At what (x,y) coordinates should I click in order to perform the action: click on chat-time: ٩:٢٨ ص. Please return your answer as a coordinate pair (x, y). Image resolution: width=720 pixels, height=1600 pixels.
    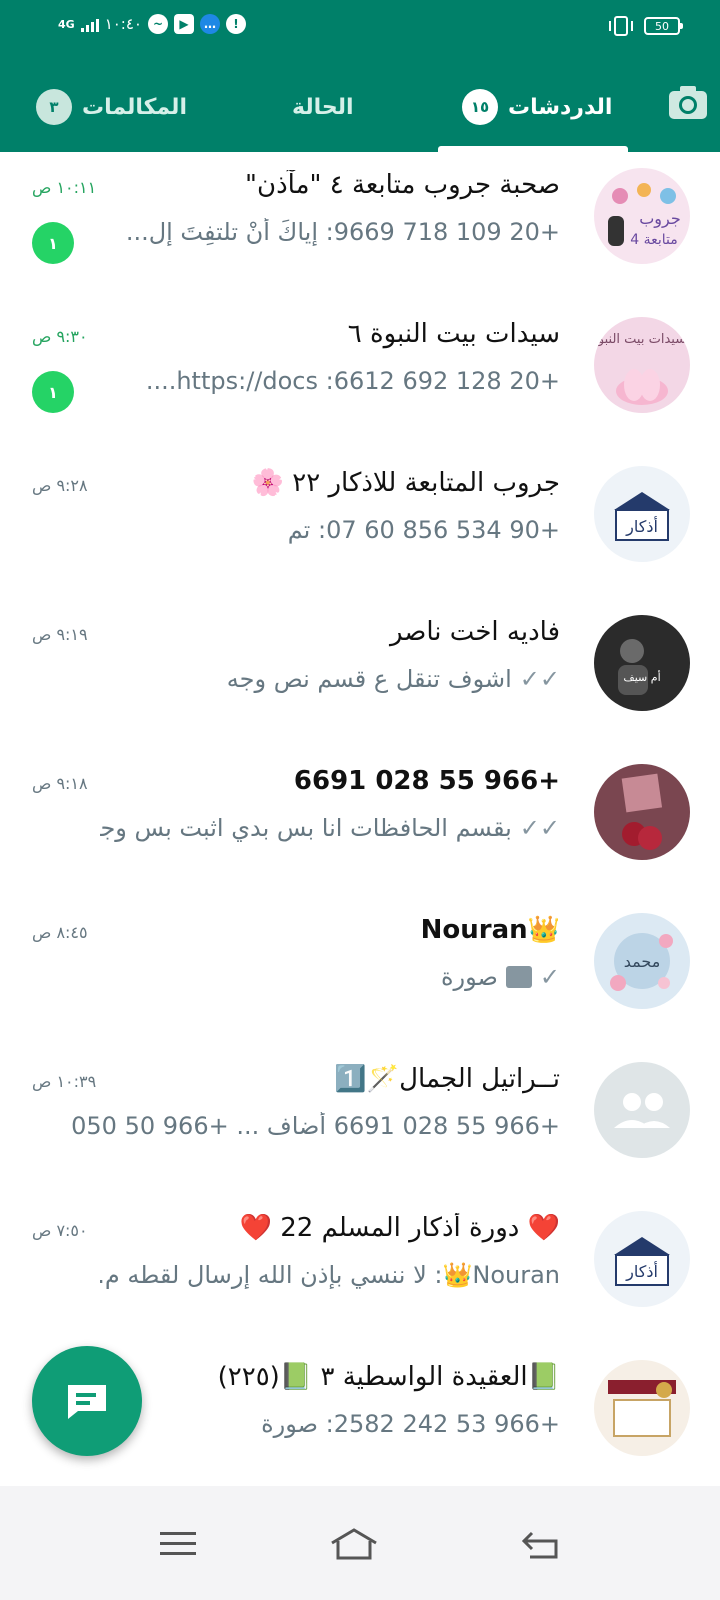
    Looking at the image, I should click on (60, 485).